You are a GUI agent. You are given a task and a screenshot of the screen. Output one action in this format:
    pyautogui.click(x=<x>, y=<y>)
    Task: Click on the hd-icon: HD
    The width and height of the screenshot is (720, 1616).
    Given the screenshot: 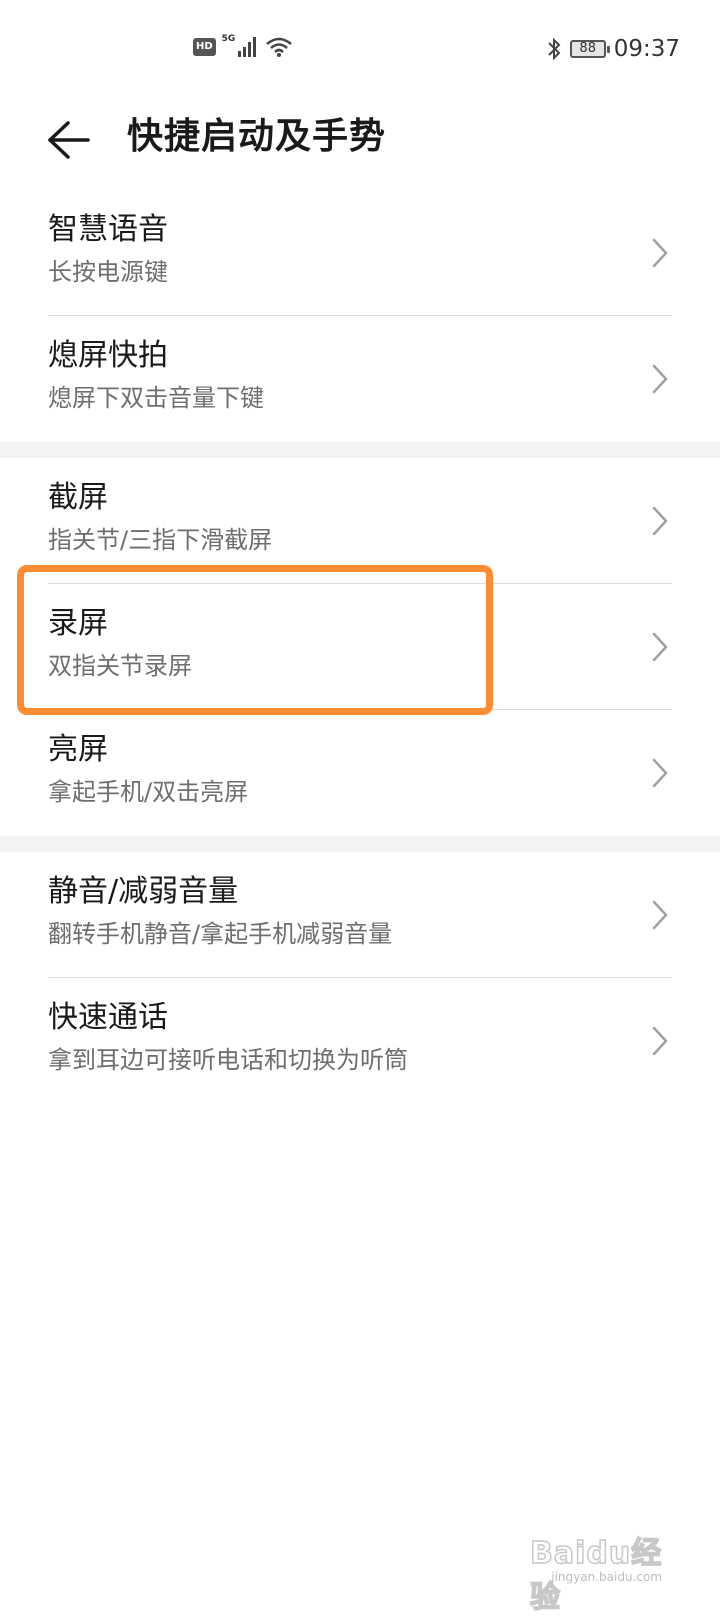 What is the action you would take?
    pyautogui.click(x=204, y=47)
    